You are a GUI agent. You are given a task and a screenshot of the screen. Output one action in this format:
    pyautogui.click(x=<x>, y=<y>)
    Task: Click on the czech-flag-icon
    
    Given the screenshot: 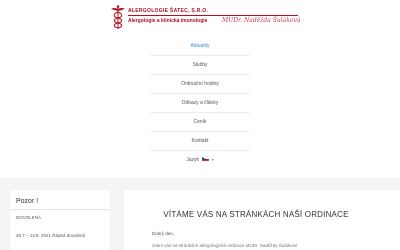 What is the action you would take?
    pyautogui.click(x=206, y=158)
    